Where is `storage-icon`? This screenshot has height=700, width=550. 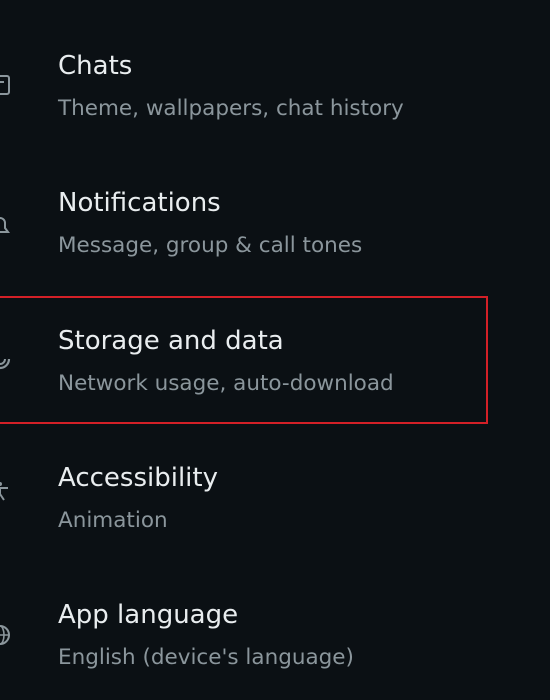
storage-icon is located at coordinates (6, 359).